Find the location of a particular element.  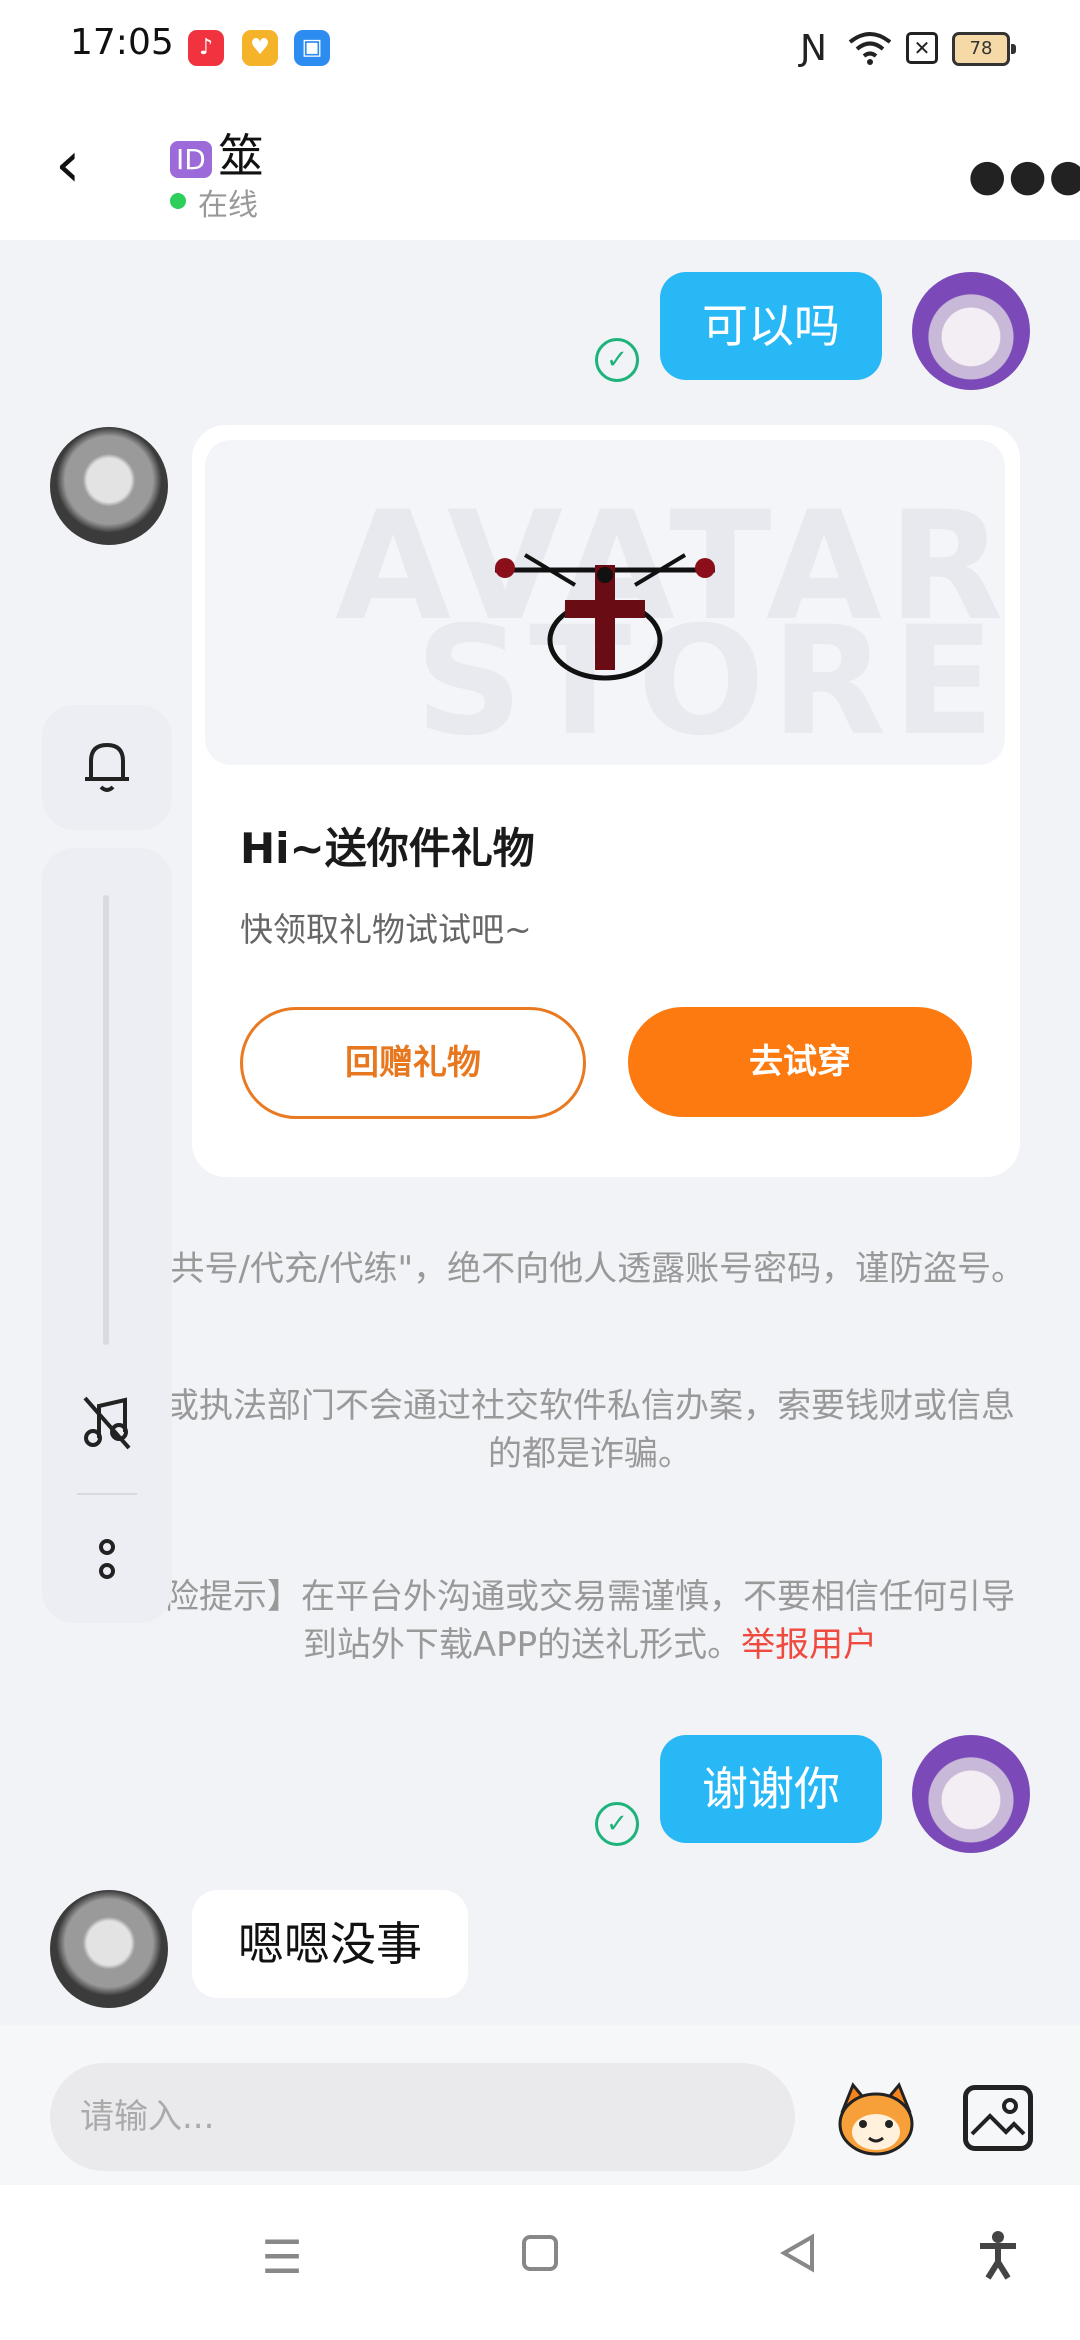

message-bubble-them: 嗯嗯没事 is located at coordinates (330, 1944).